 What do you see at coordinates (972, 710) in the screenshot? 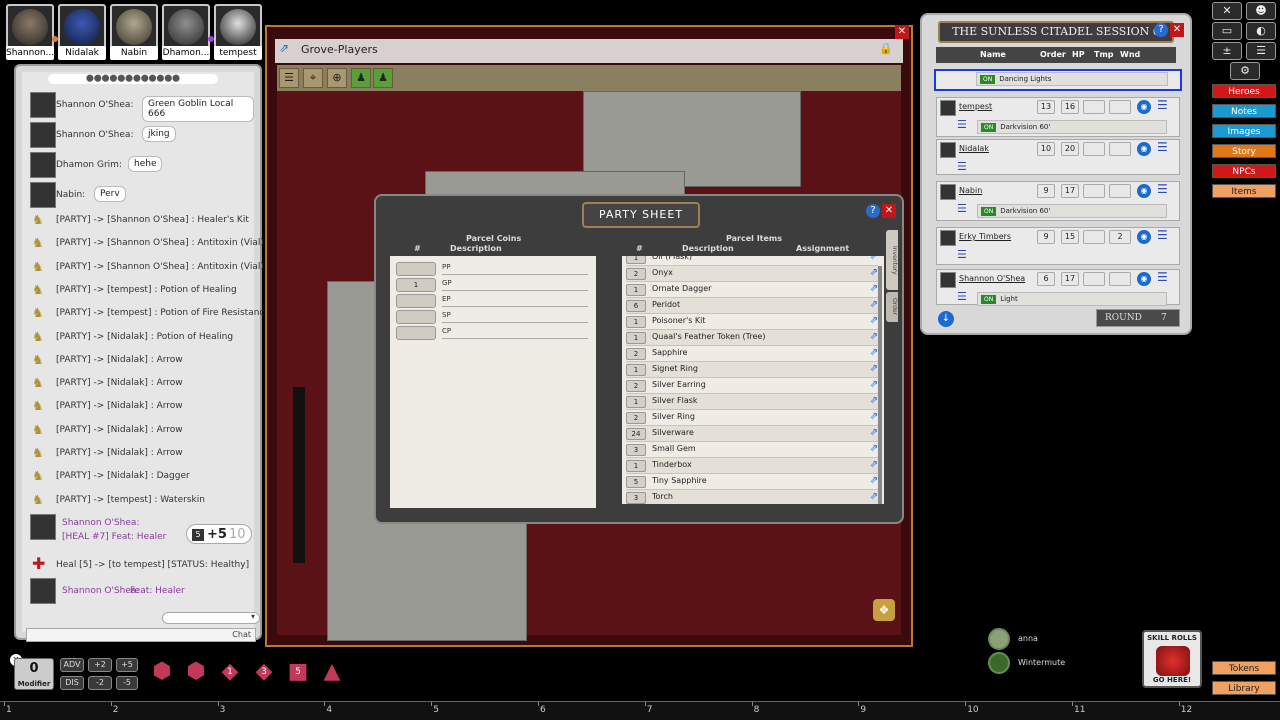
I see `hotkey-slot-number: 10` at bounding box center [972, 710].